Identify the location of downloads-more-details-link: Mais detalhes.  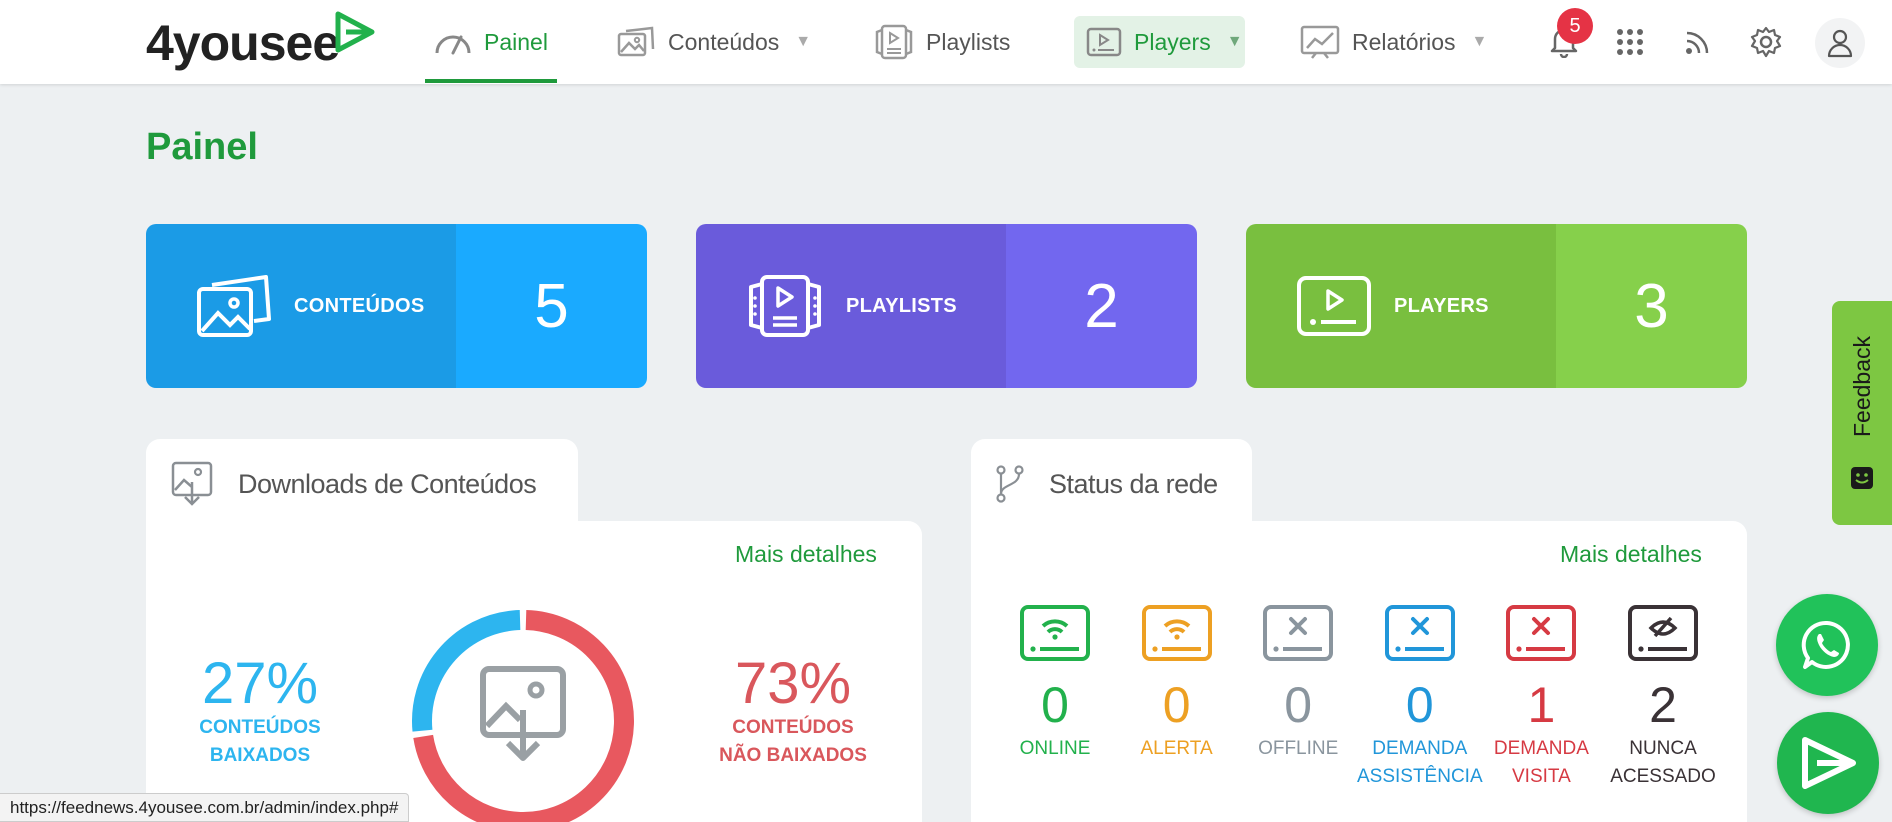
(806, 554).